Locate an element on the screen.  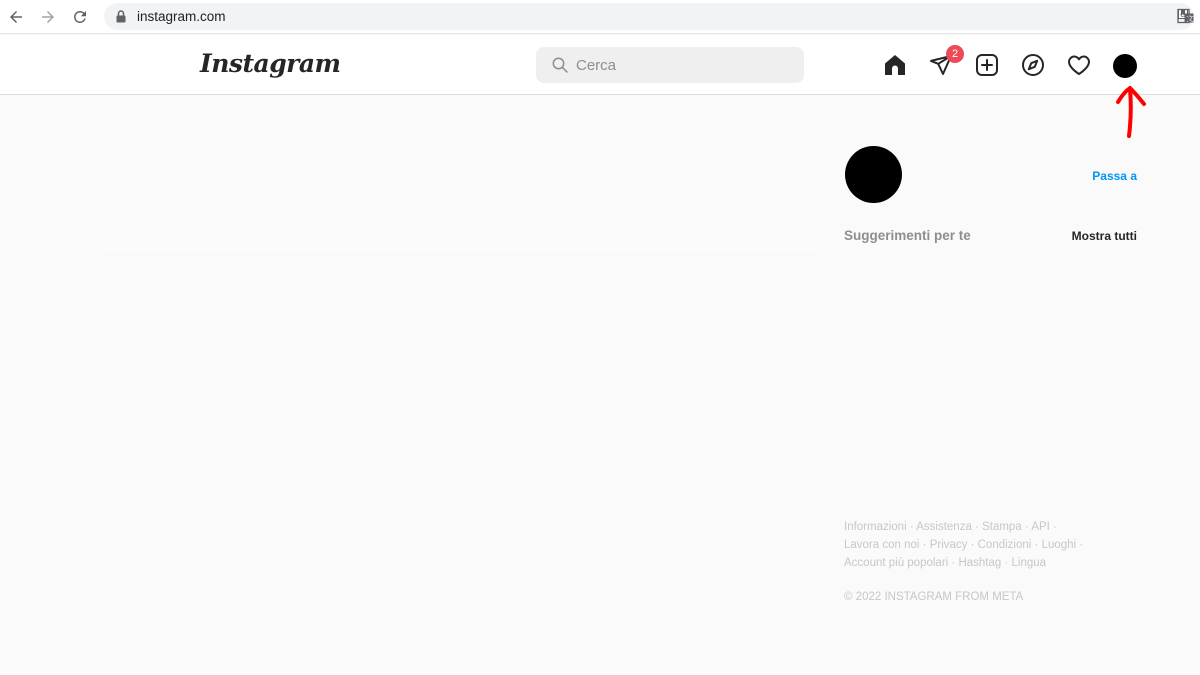
annotation-arrow-icon is located at coordinates (1131, 112).